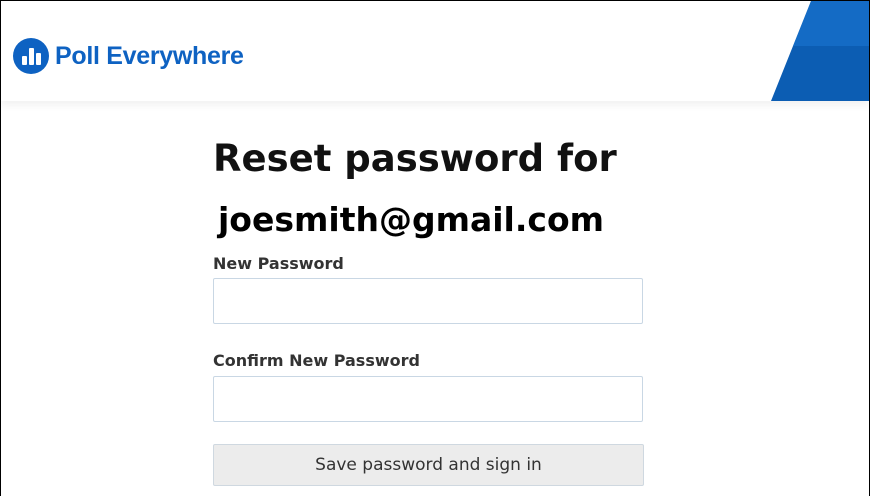 The width and height of the screenshot is (870, 497). Describe the element at coordinates (415, 158) in the screenshot. I see `page-title: Reset password for` at that location.